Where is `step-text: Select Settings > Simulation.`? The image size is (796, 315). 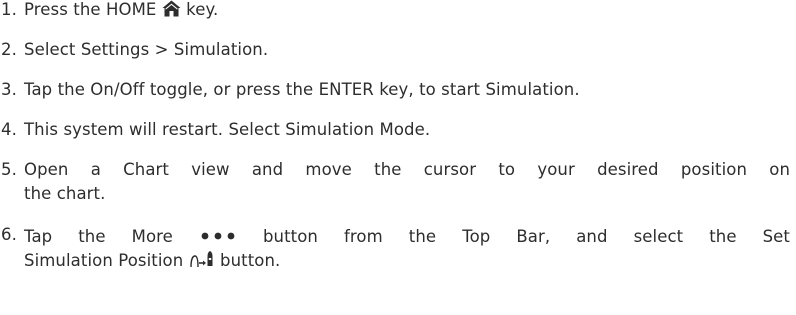 step-text: Select Settings > Simulation. is located at coordinates (146, 49).